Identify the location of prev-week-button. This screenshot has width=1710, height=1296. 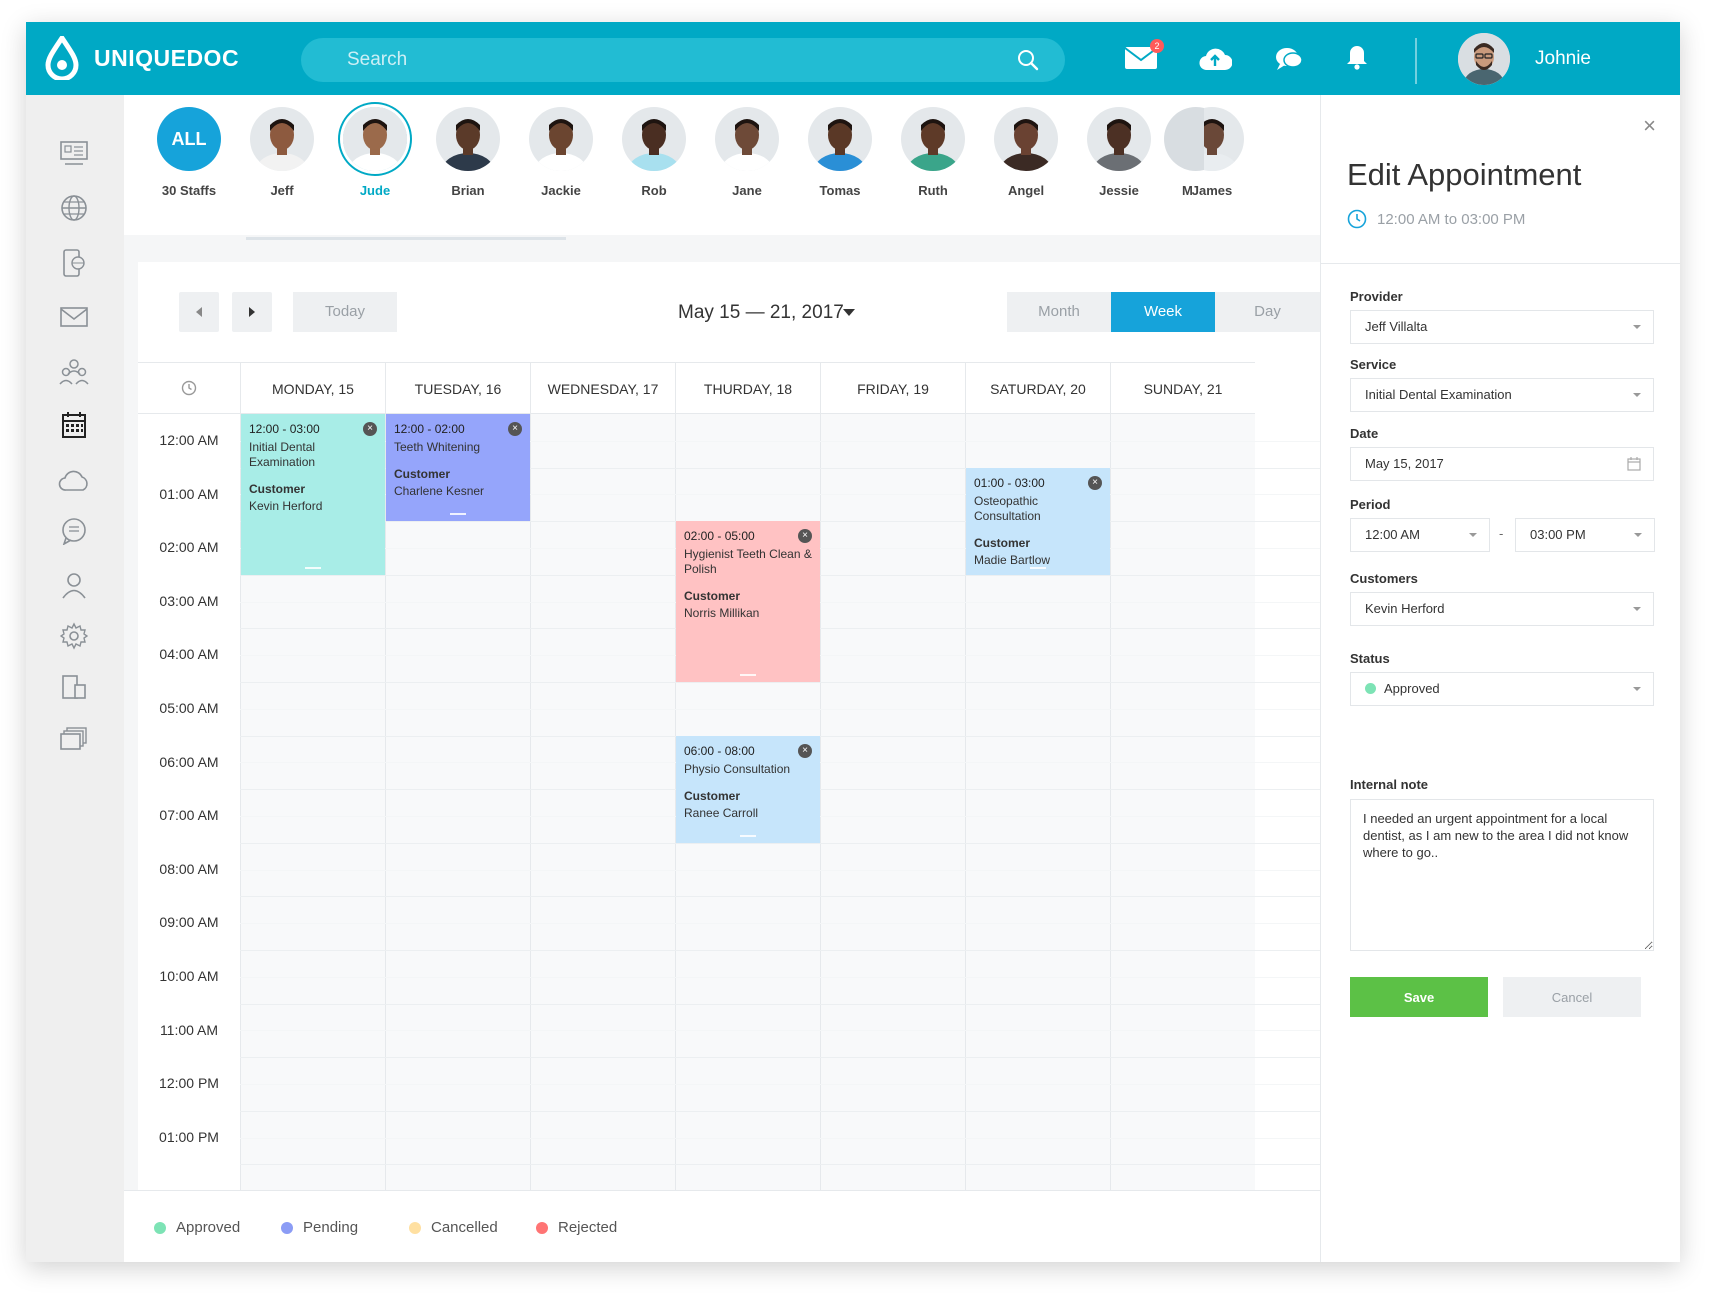
(199, 312).